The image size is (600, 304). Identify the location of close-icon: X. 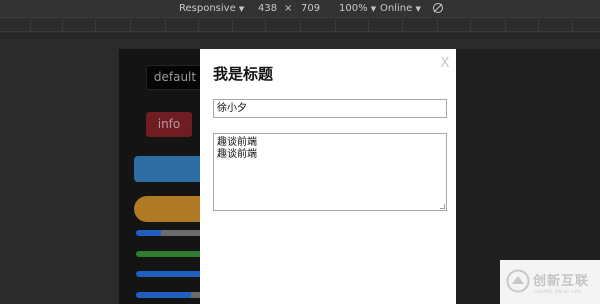
(445, 64).